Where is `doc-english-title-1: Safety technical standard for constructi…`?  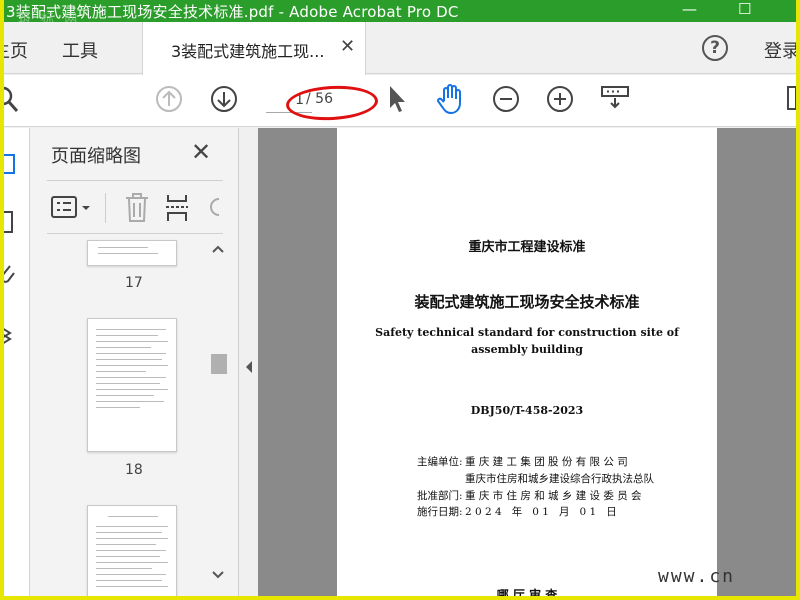 doc-english-title-1: Safety technical standard for constructi… is located at coordinates (527, 332).